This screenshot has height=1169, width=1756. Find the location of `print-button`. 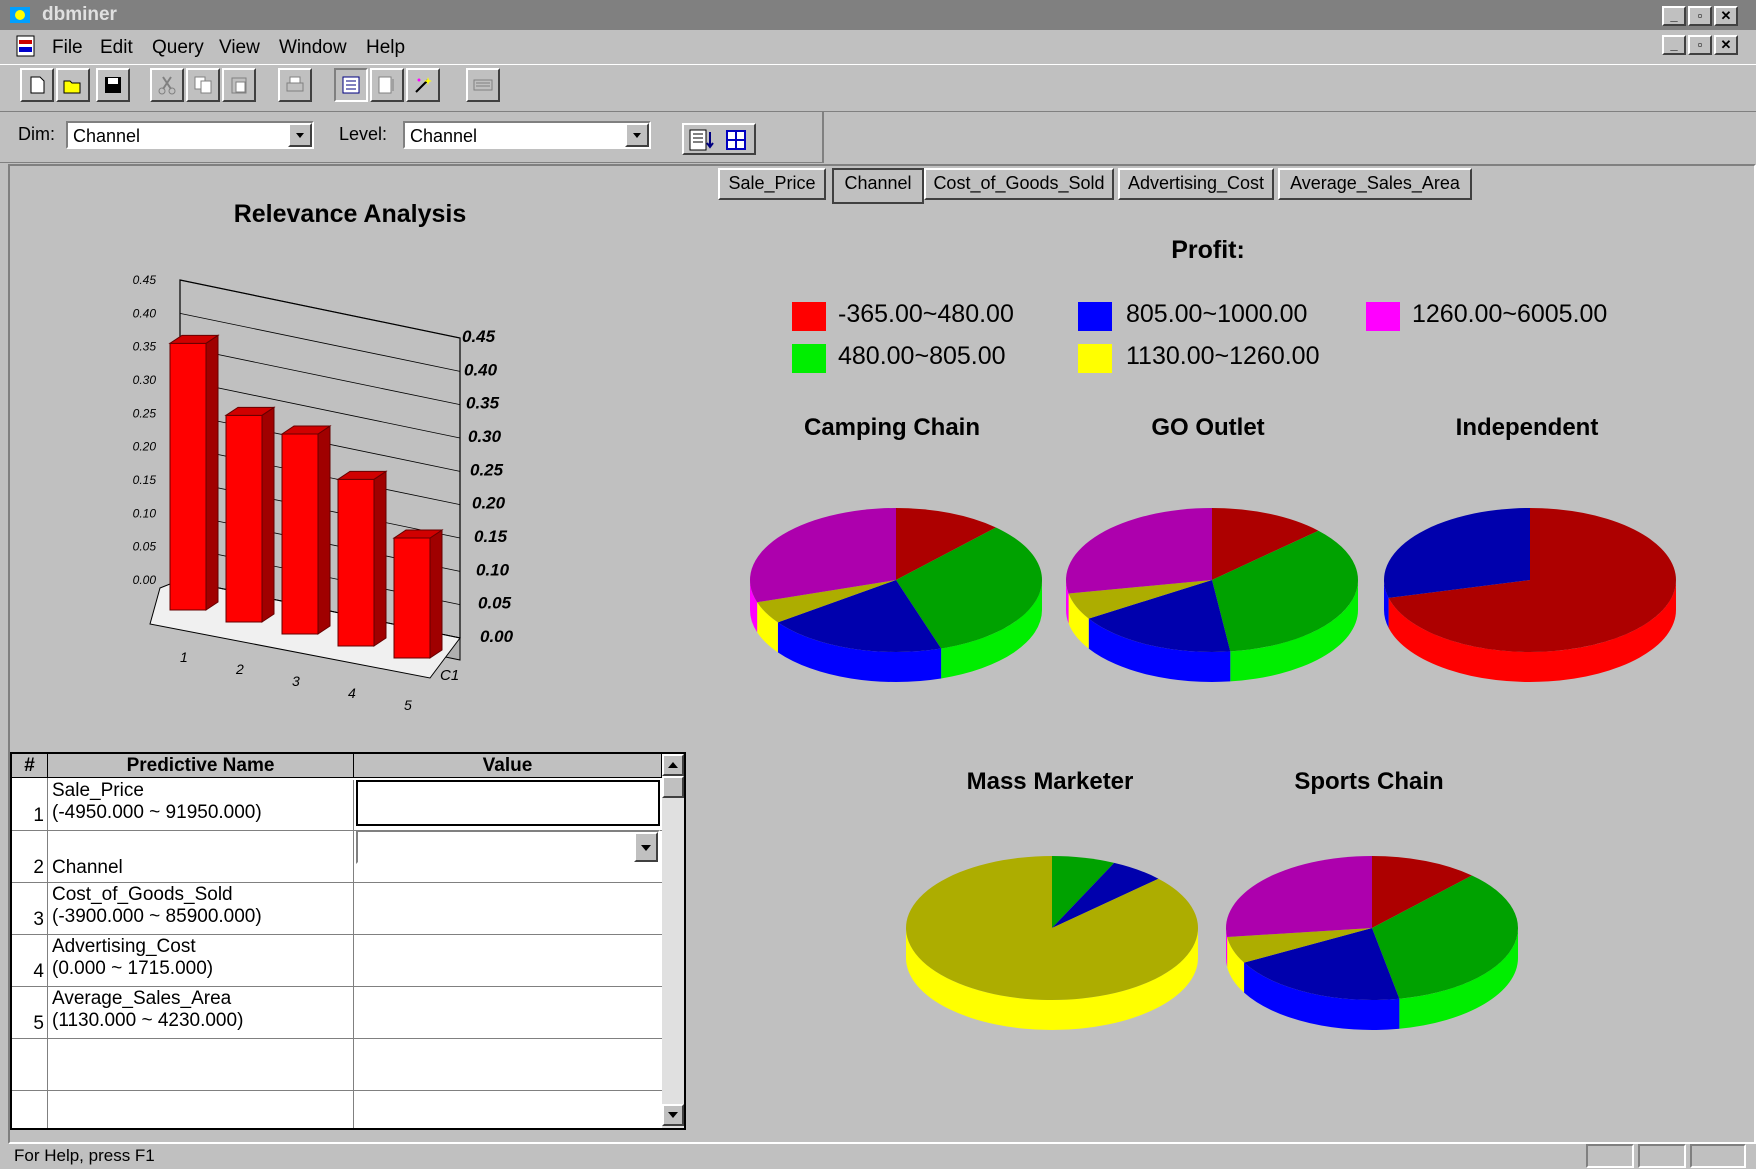

print-button is located at coordinates (295, 85).